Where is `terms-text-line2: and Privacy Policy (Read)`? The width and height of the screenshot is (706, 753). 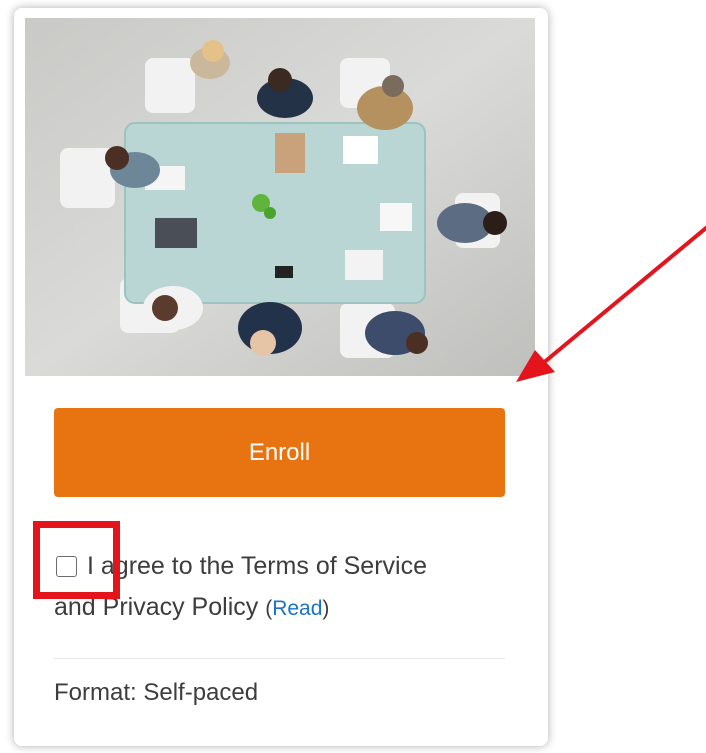
terms-text-line2: and Privacy Policy (Read) is located at coordinates (289, 608).